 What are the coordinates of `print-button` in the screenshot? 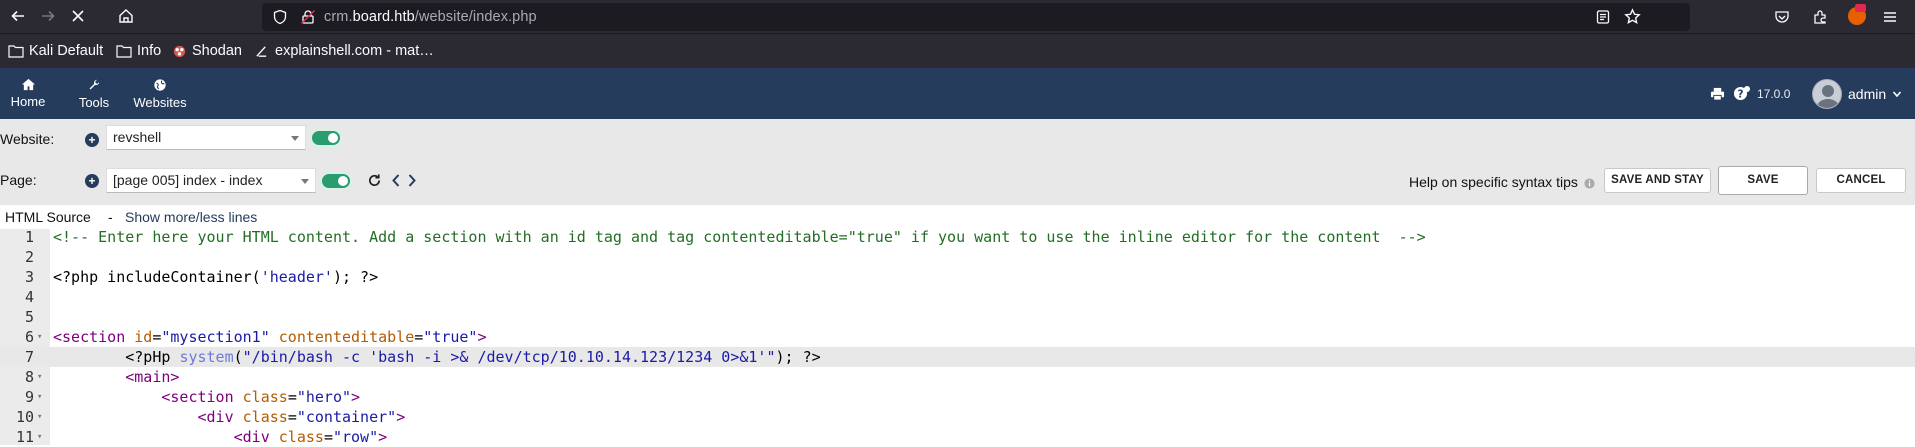 It's located at (1717, 93).